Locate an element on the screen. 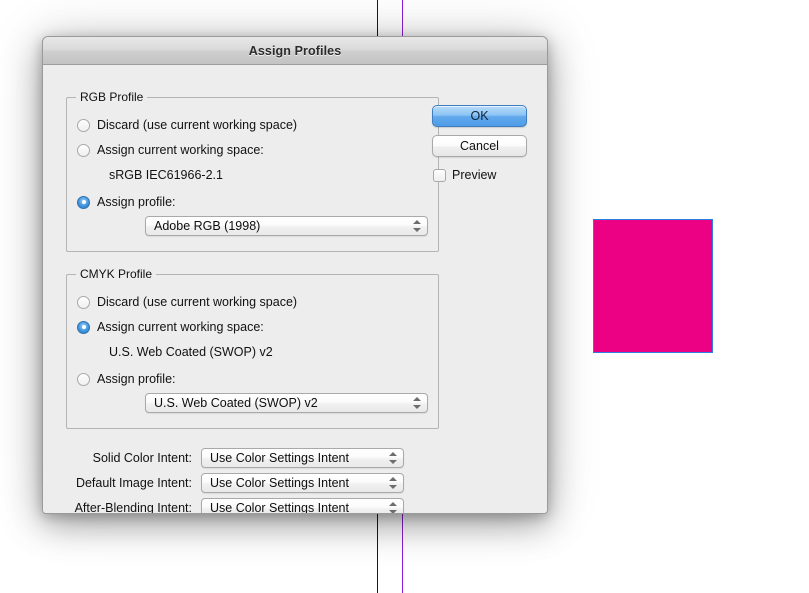 Image resolution: width=809 pixels, height=593 pixels. rgb-assign-profile-label: Assign profile: is located at coordinates (136, 202).